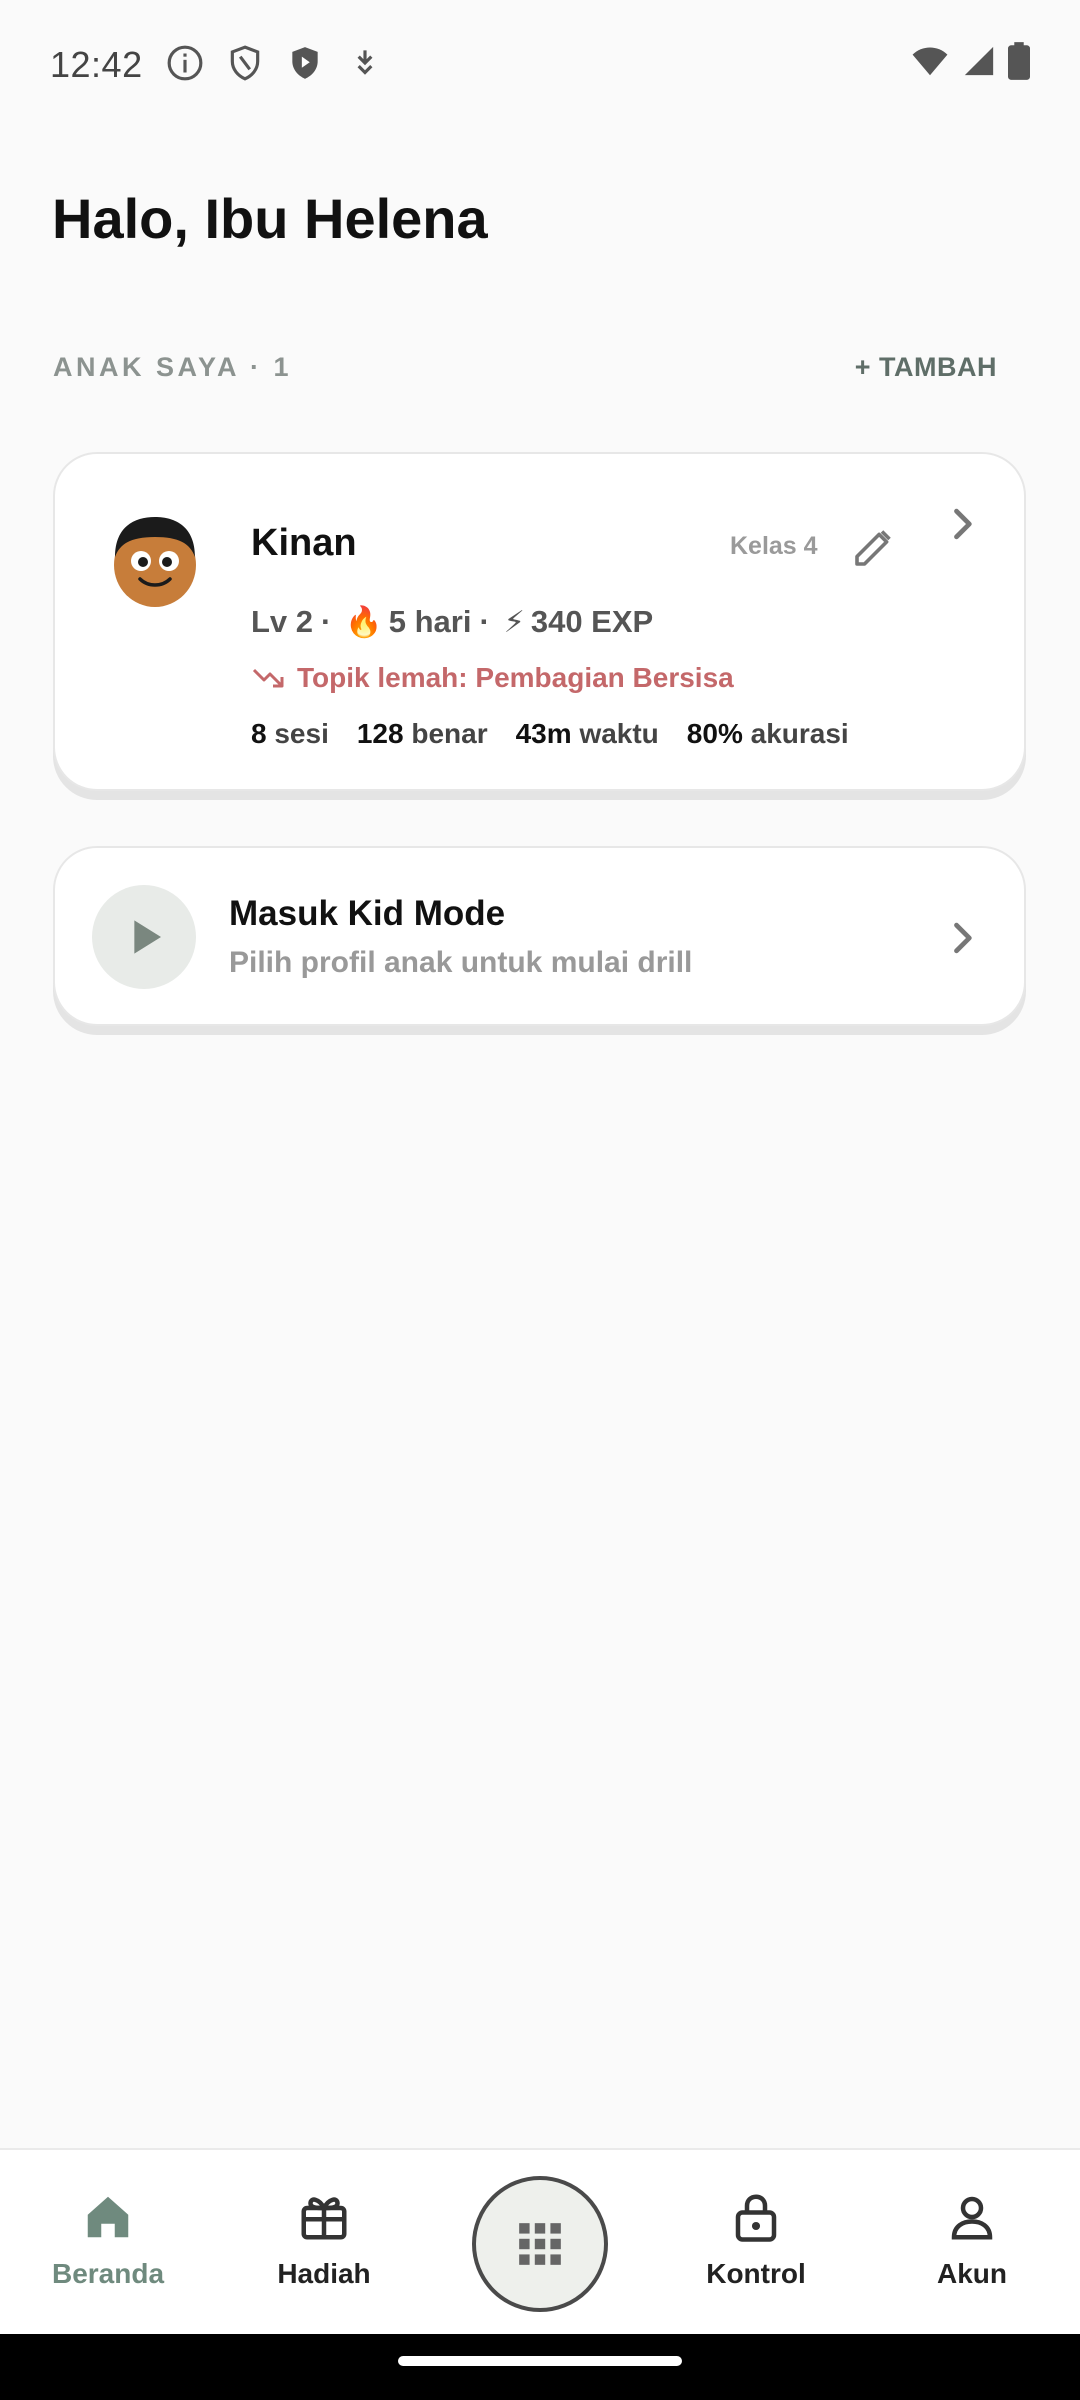  I want to click on grid-icon, so click(540, 2244).